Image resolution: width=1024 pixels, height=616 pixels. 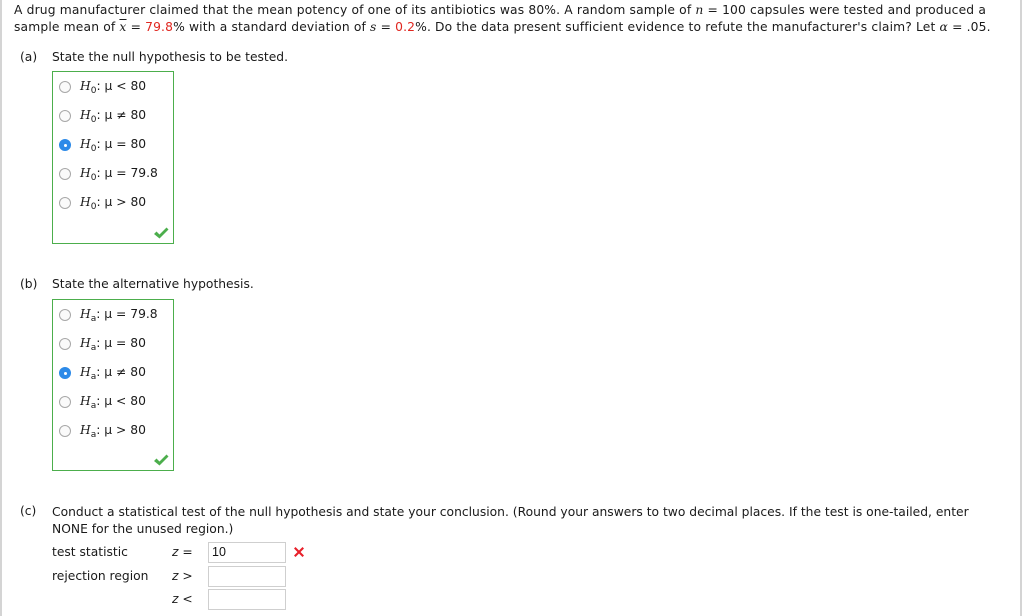 I want to click on std-dev-value: 0.2, so click(x=405, y=27).